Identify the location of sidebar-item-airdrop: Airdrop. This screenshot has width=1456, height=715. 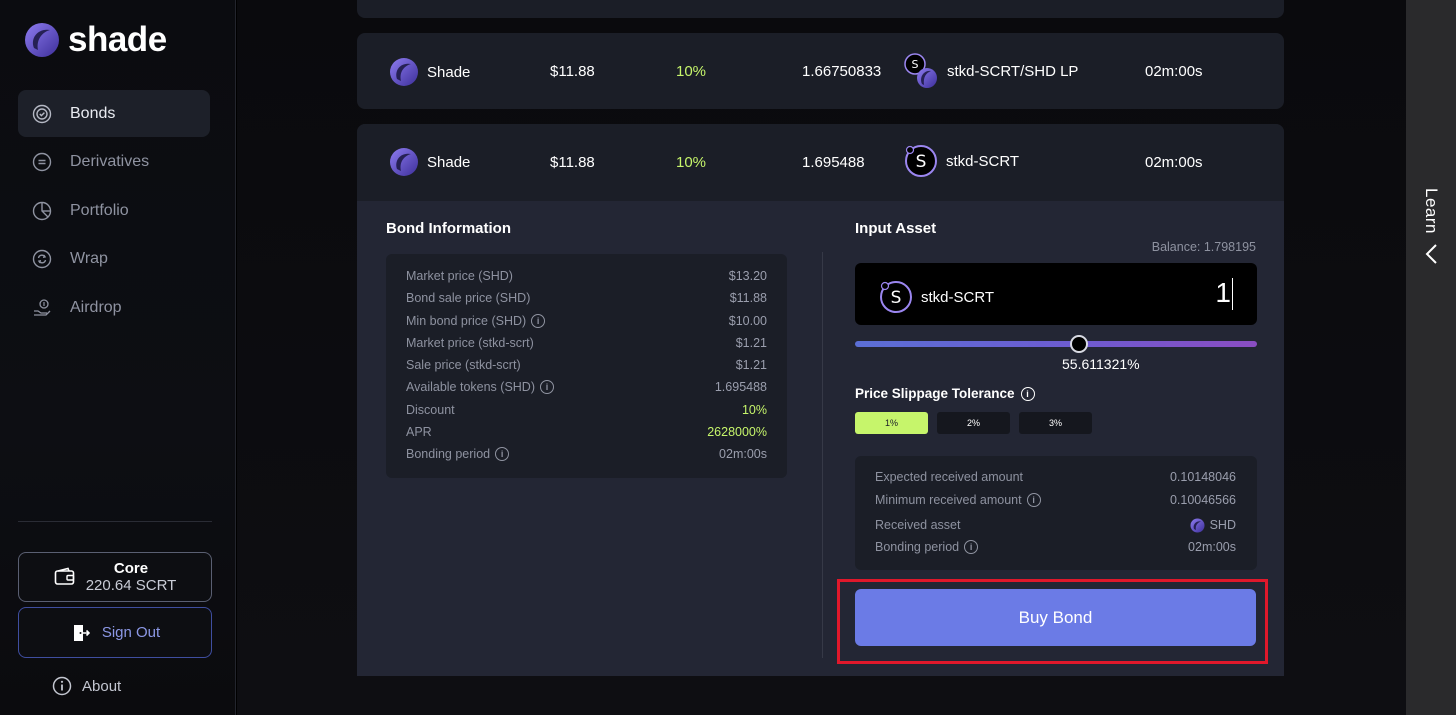
(114, 307).